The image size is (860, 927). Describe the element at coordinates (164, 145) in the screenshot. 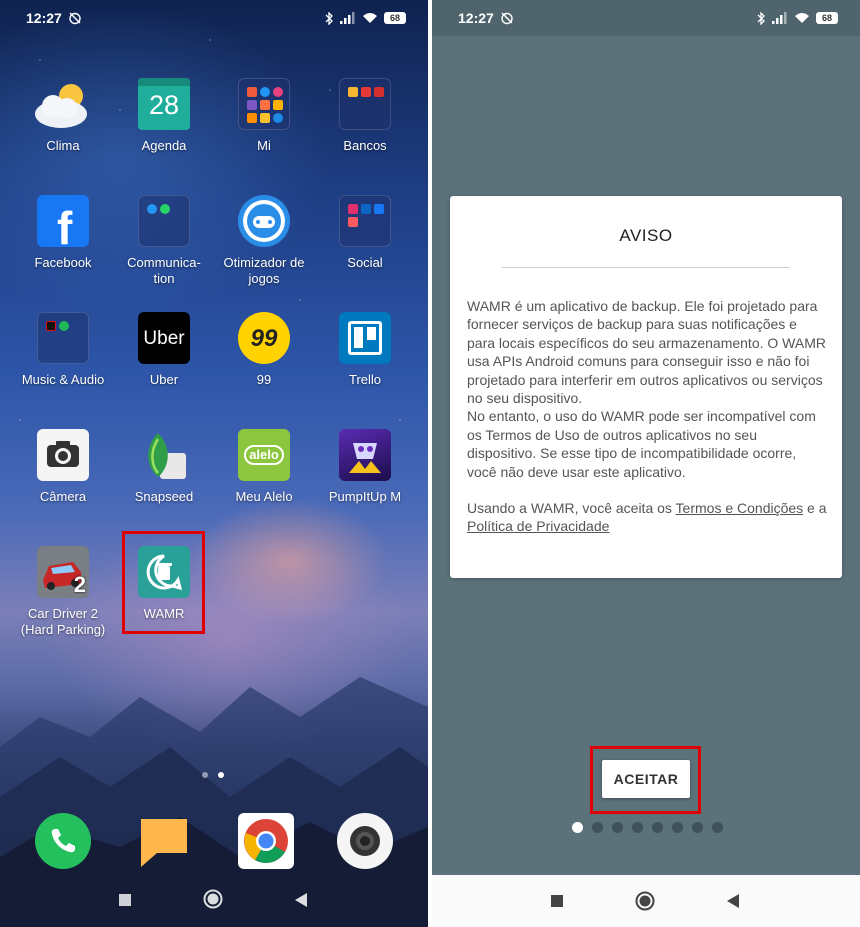

I see `app-label: Agenda` at that location.